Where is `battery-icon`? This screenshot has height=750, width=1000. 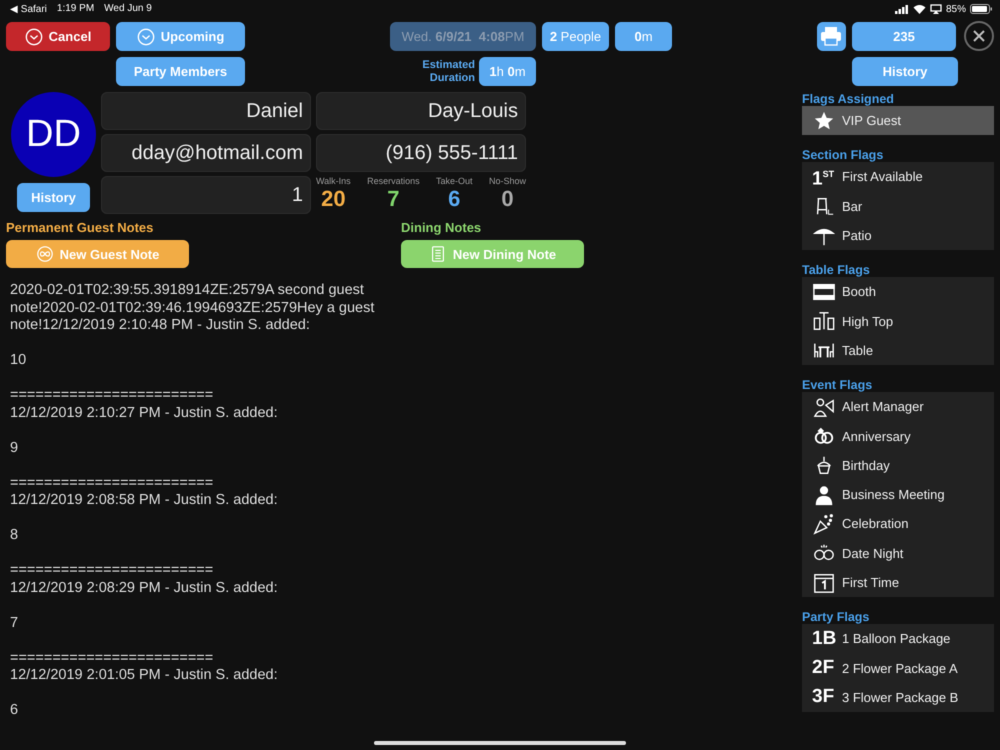
battery-icon is located at coordinates (981, 9).